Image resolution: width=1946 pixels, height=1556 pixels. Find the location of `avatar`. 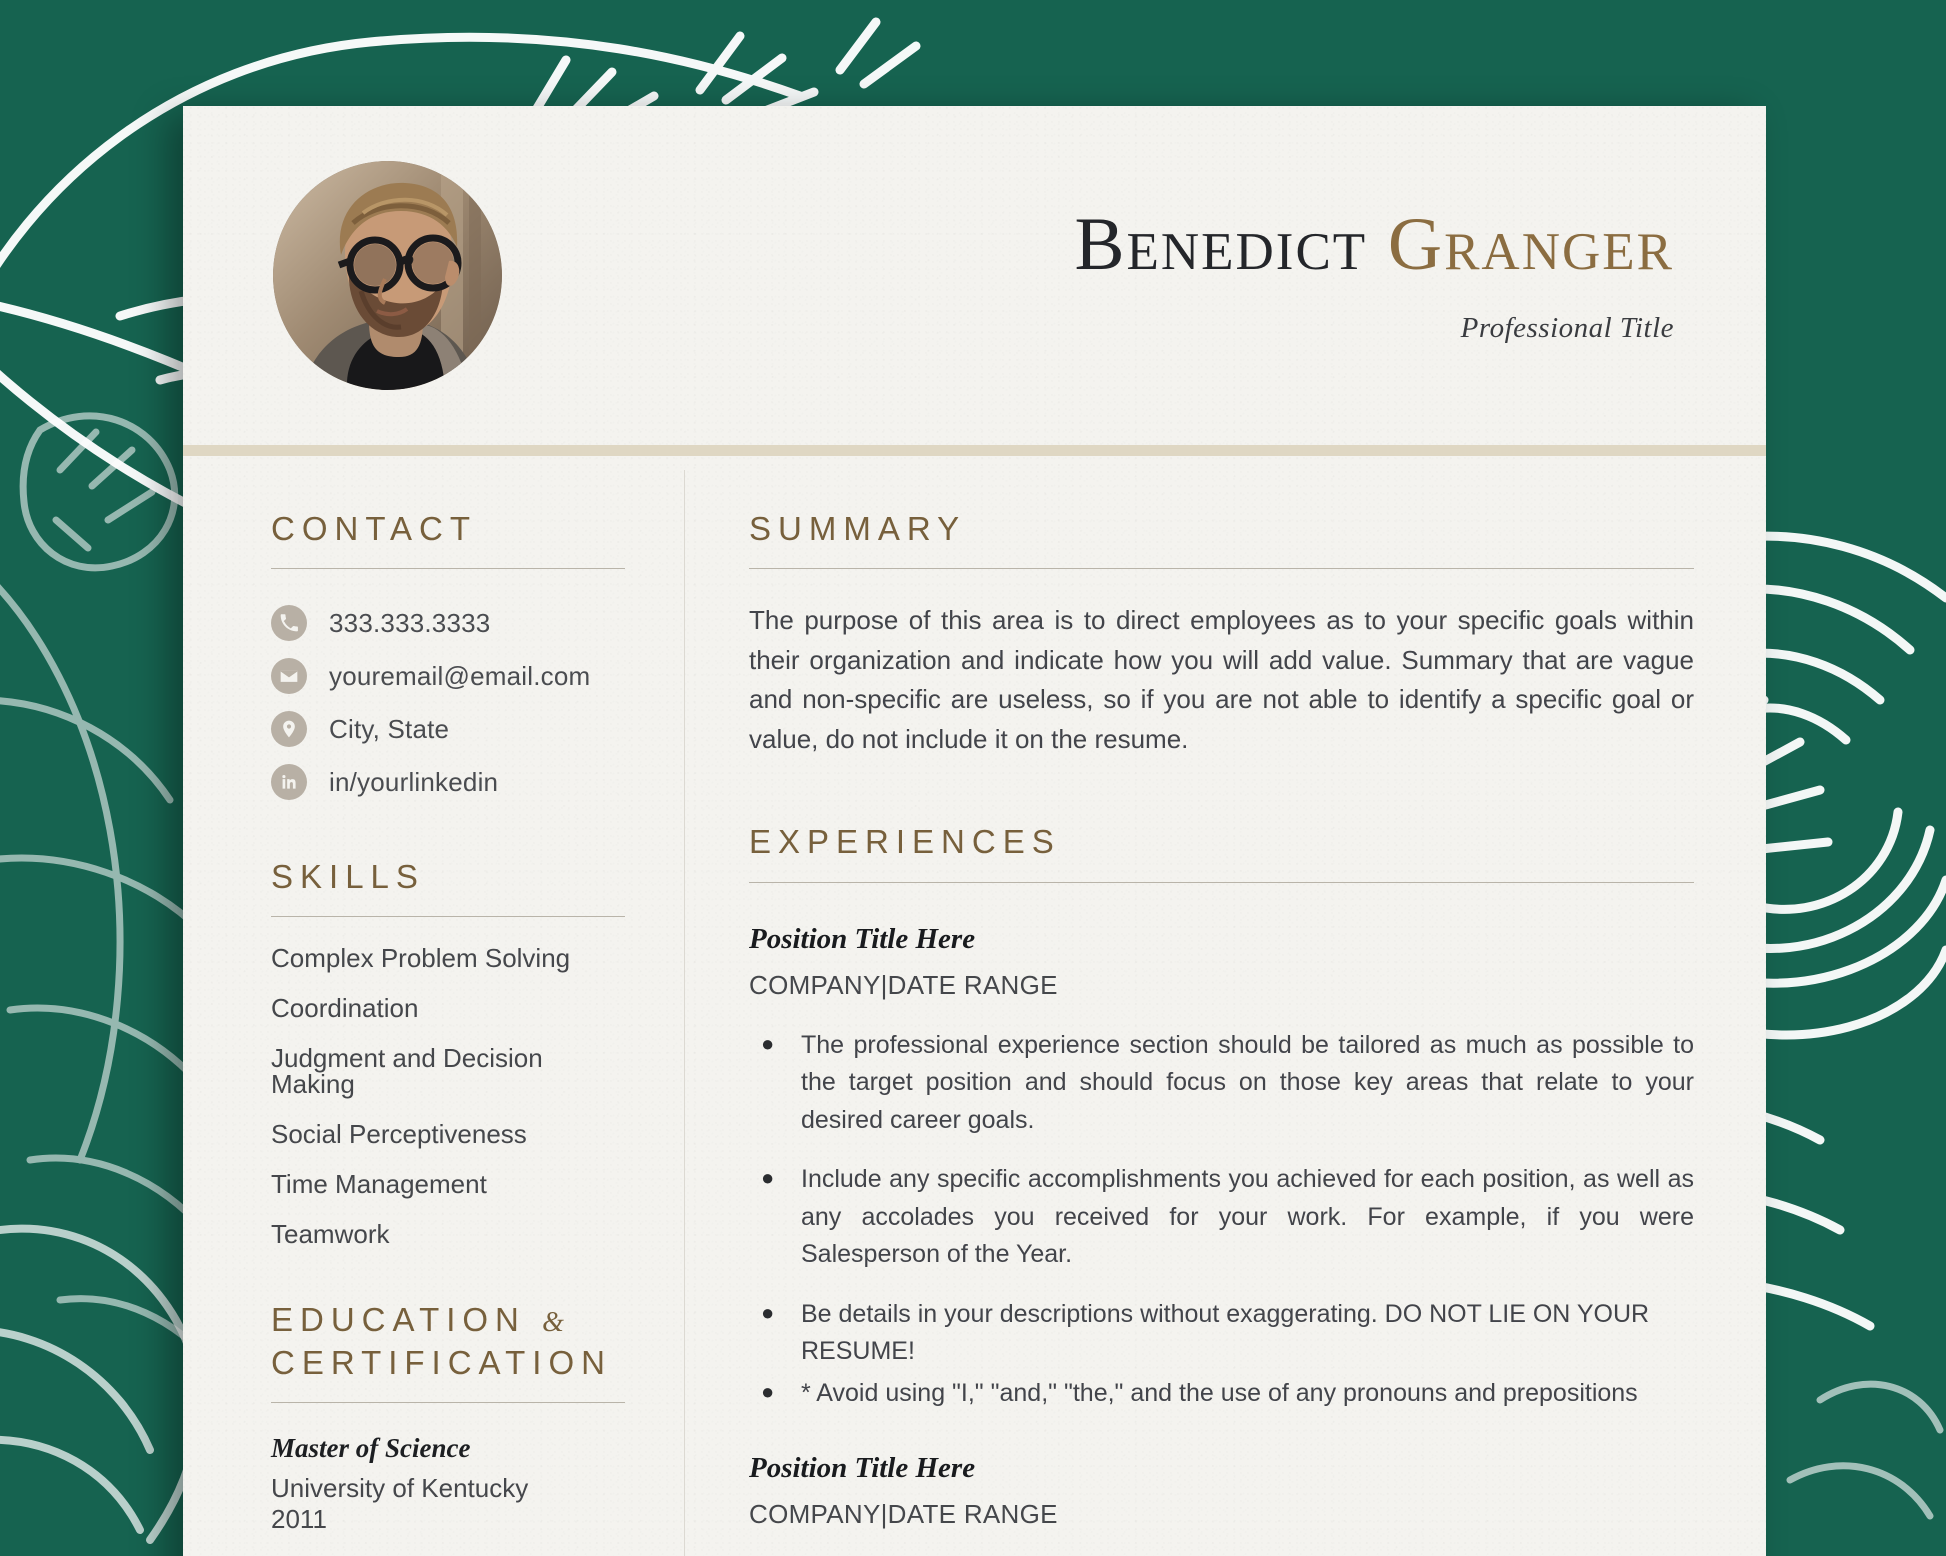

avatar is located at coordinates (387, 275).